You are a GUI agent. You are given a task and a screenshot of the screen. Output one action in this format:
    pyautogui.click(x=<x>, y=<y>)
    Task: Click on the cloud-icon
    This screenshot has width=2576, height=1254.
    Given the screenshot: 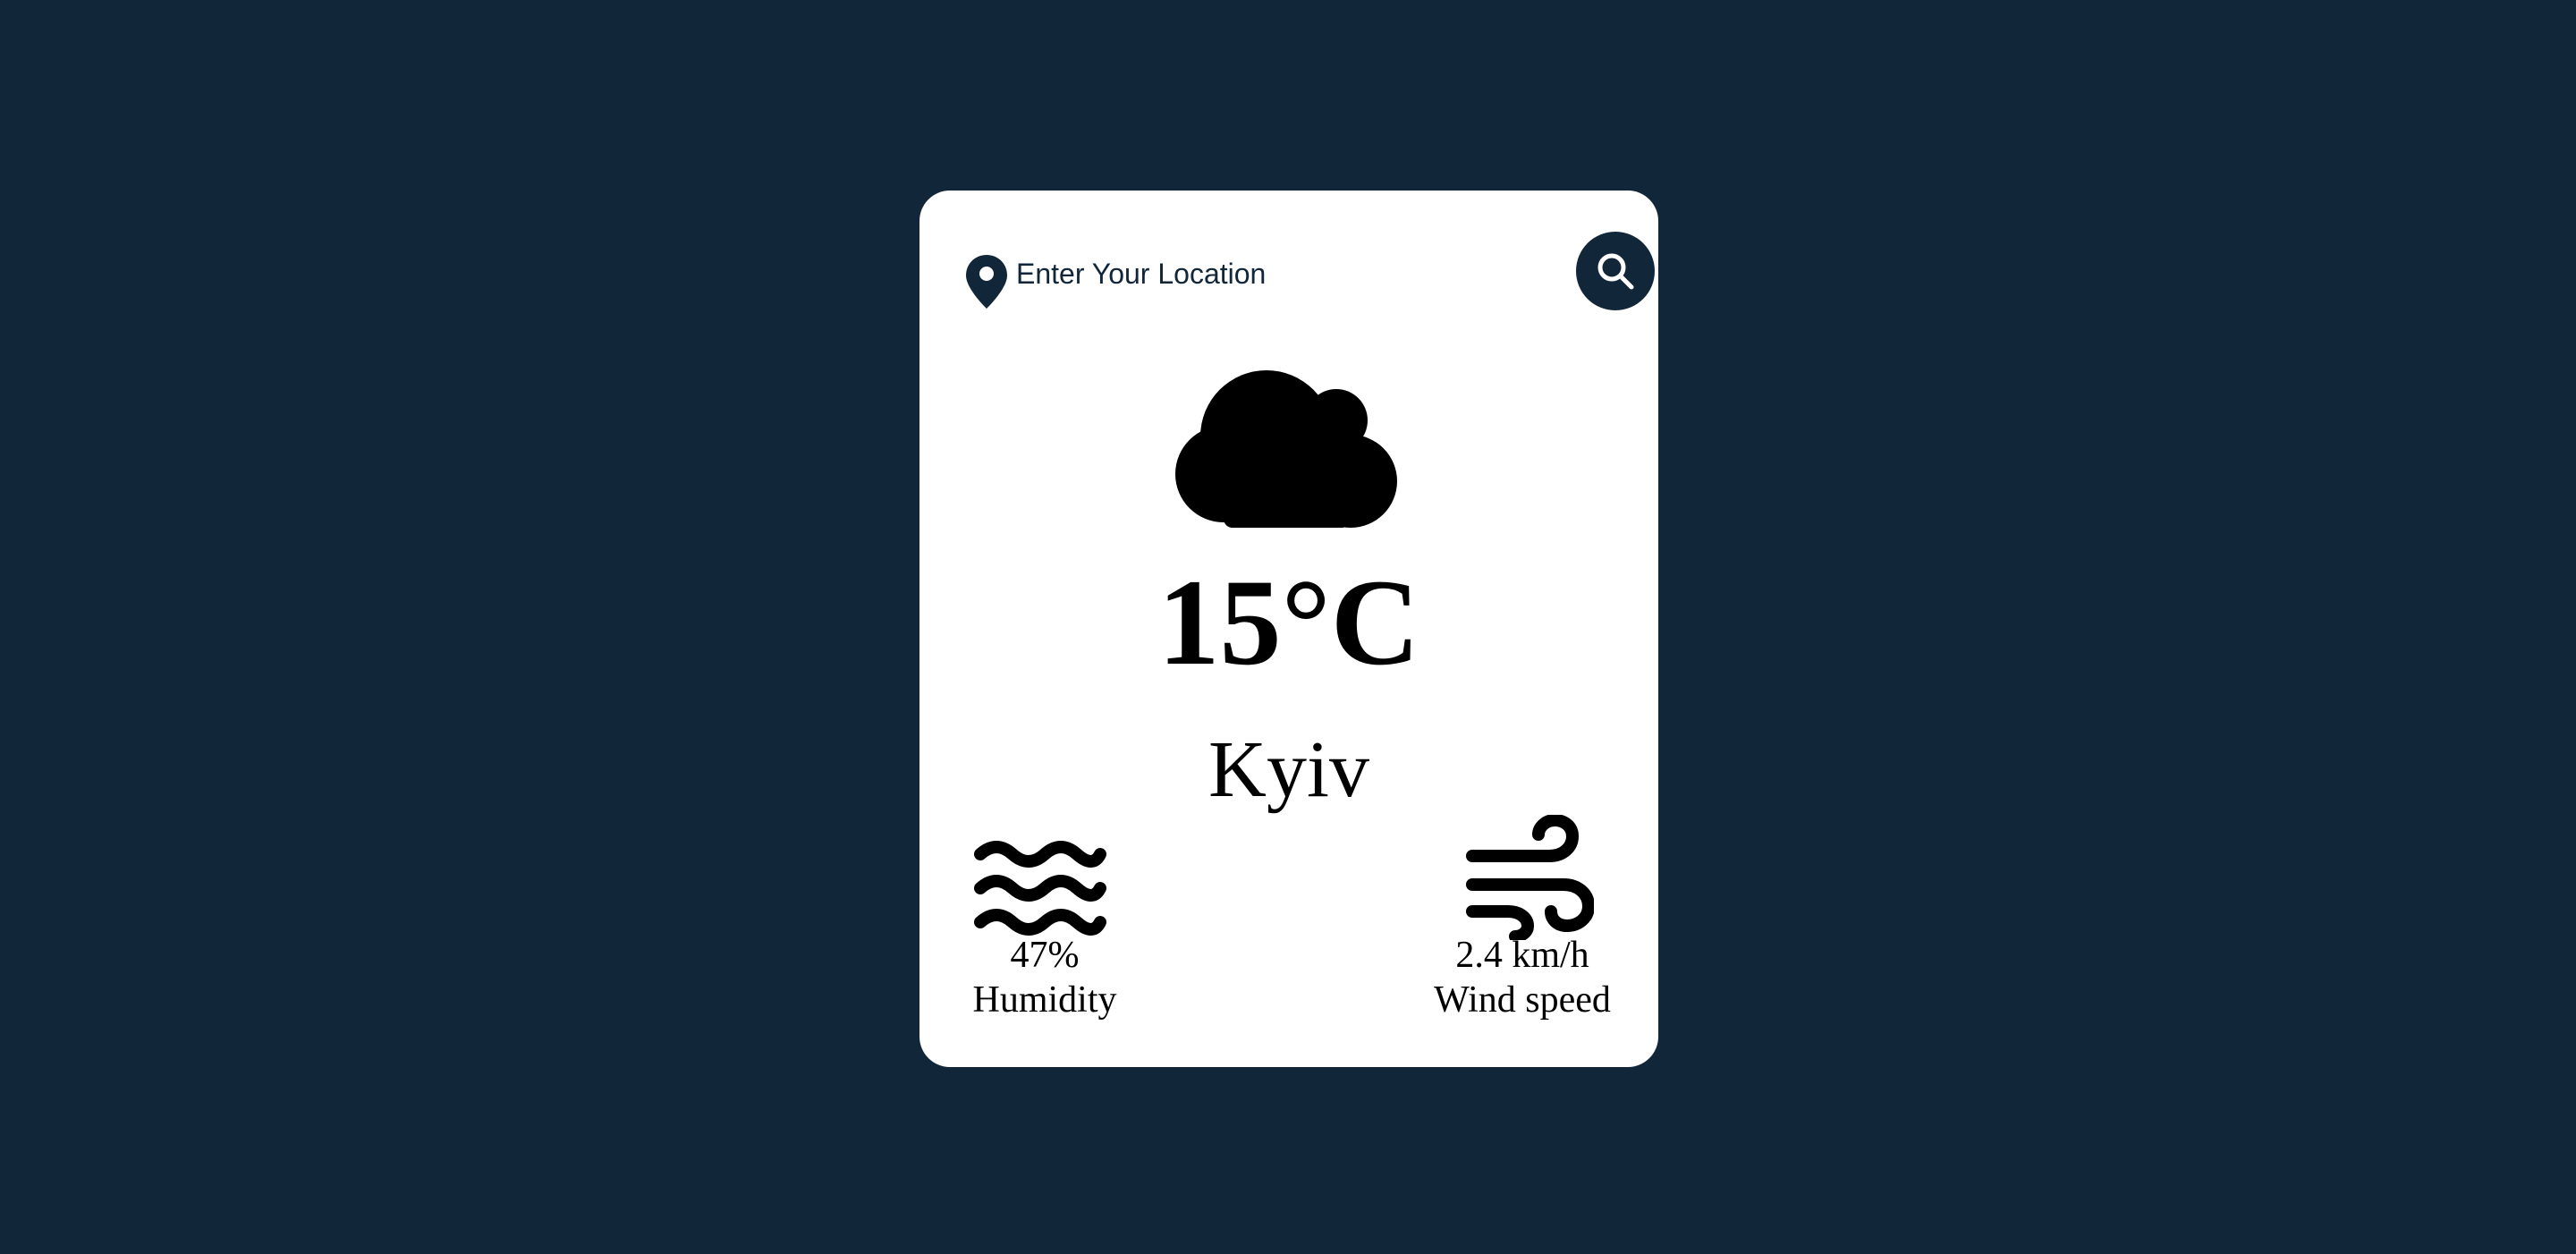 What is the action you would take?
    pyautogui.click(x=1286, y=449)
    